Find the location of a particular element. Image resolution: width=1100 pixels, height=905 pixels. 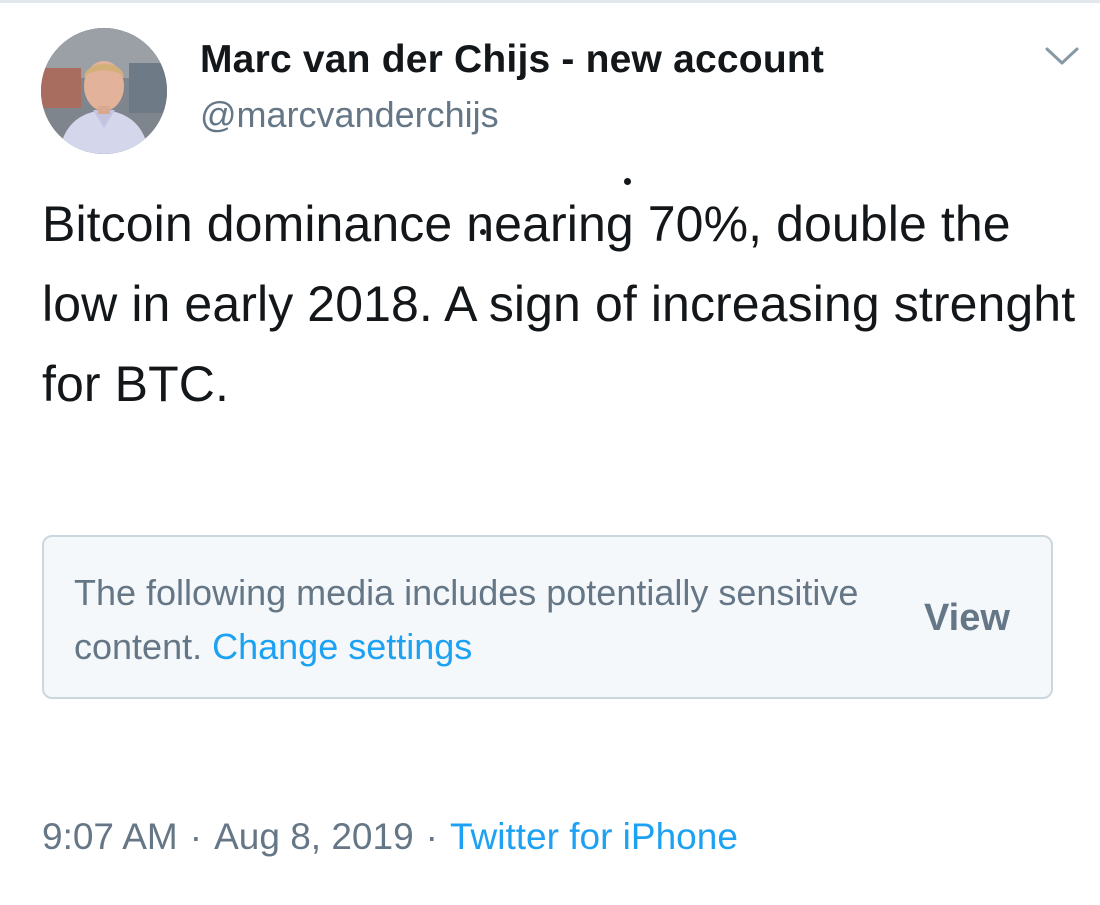

author-handle: @marcvanderchijs is located at coordinates (349, 115).